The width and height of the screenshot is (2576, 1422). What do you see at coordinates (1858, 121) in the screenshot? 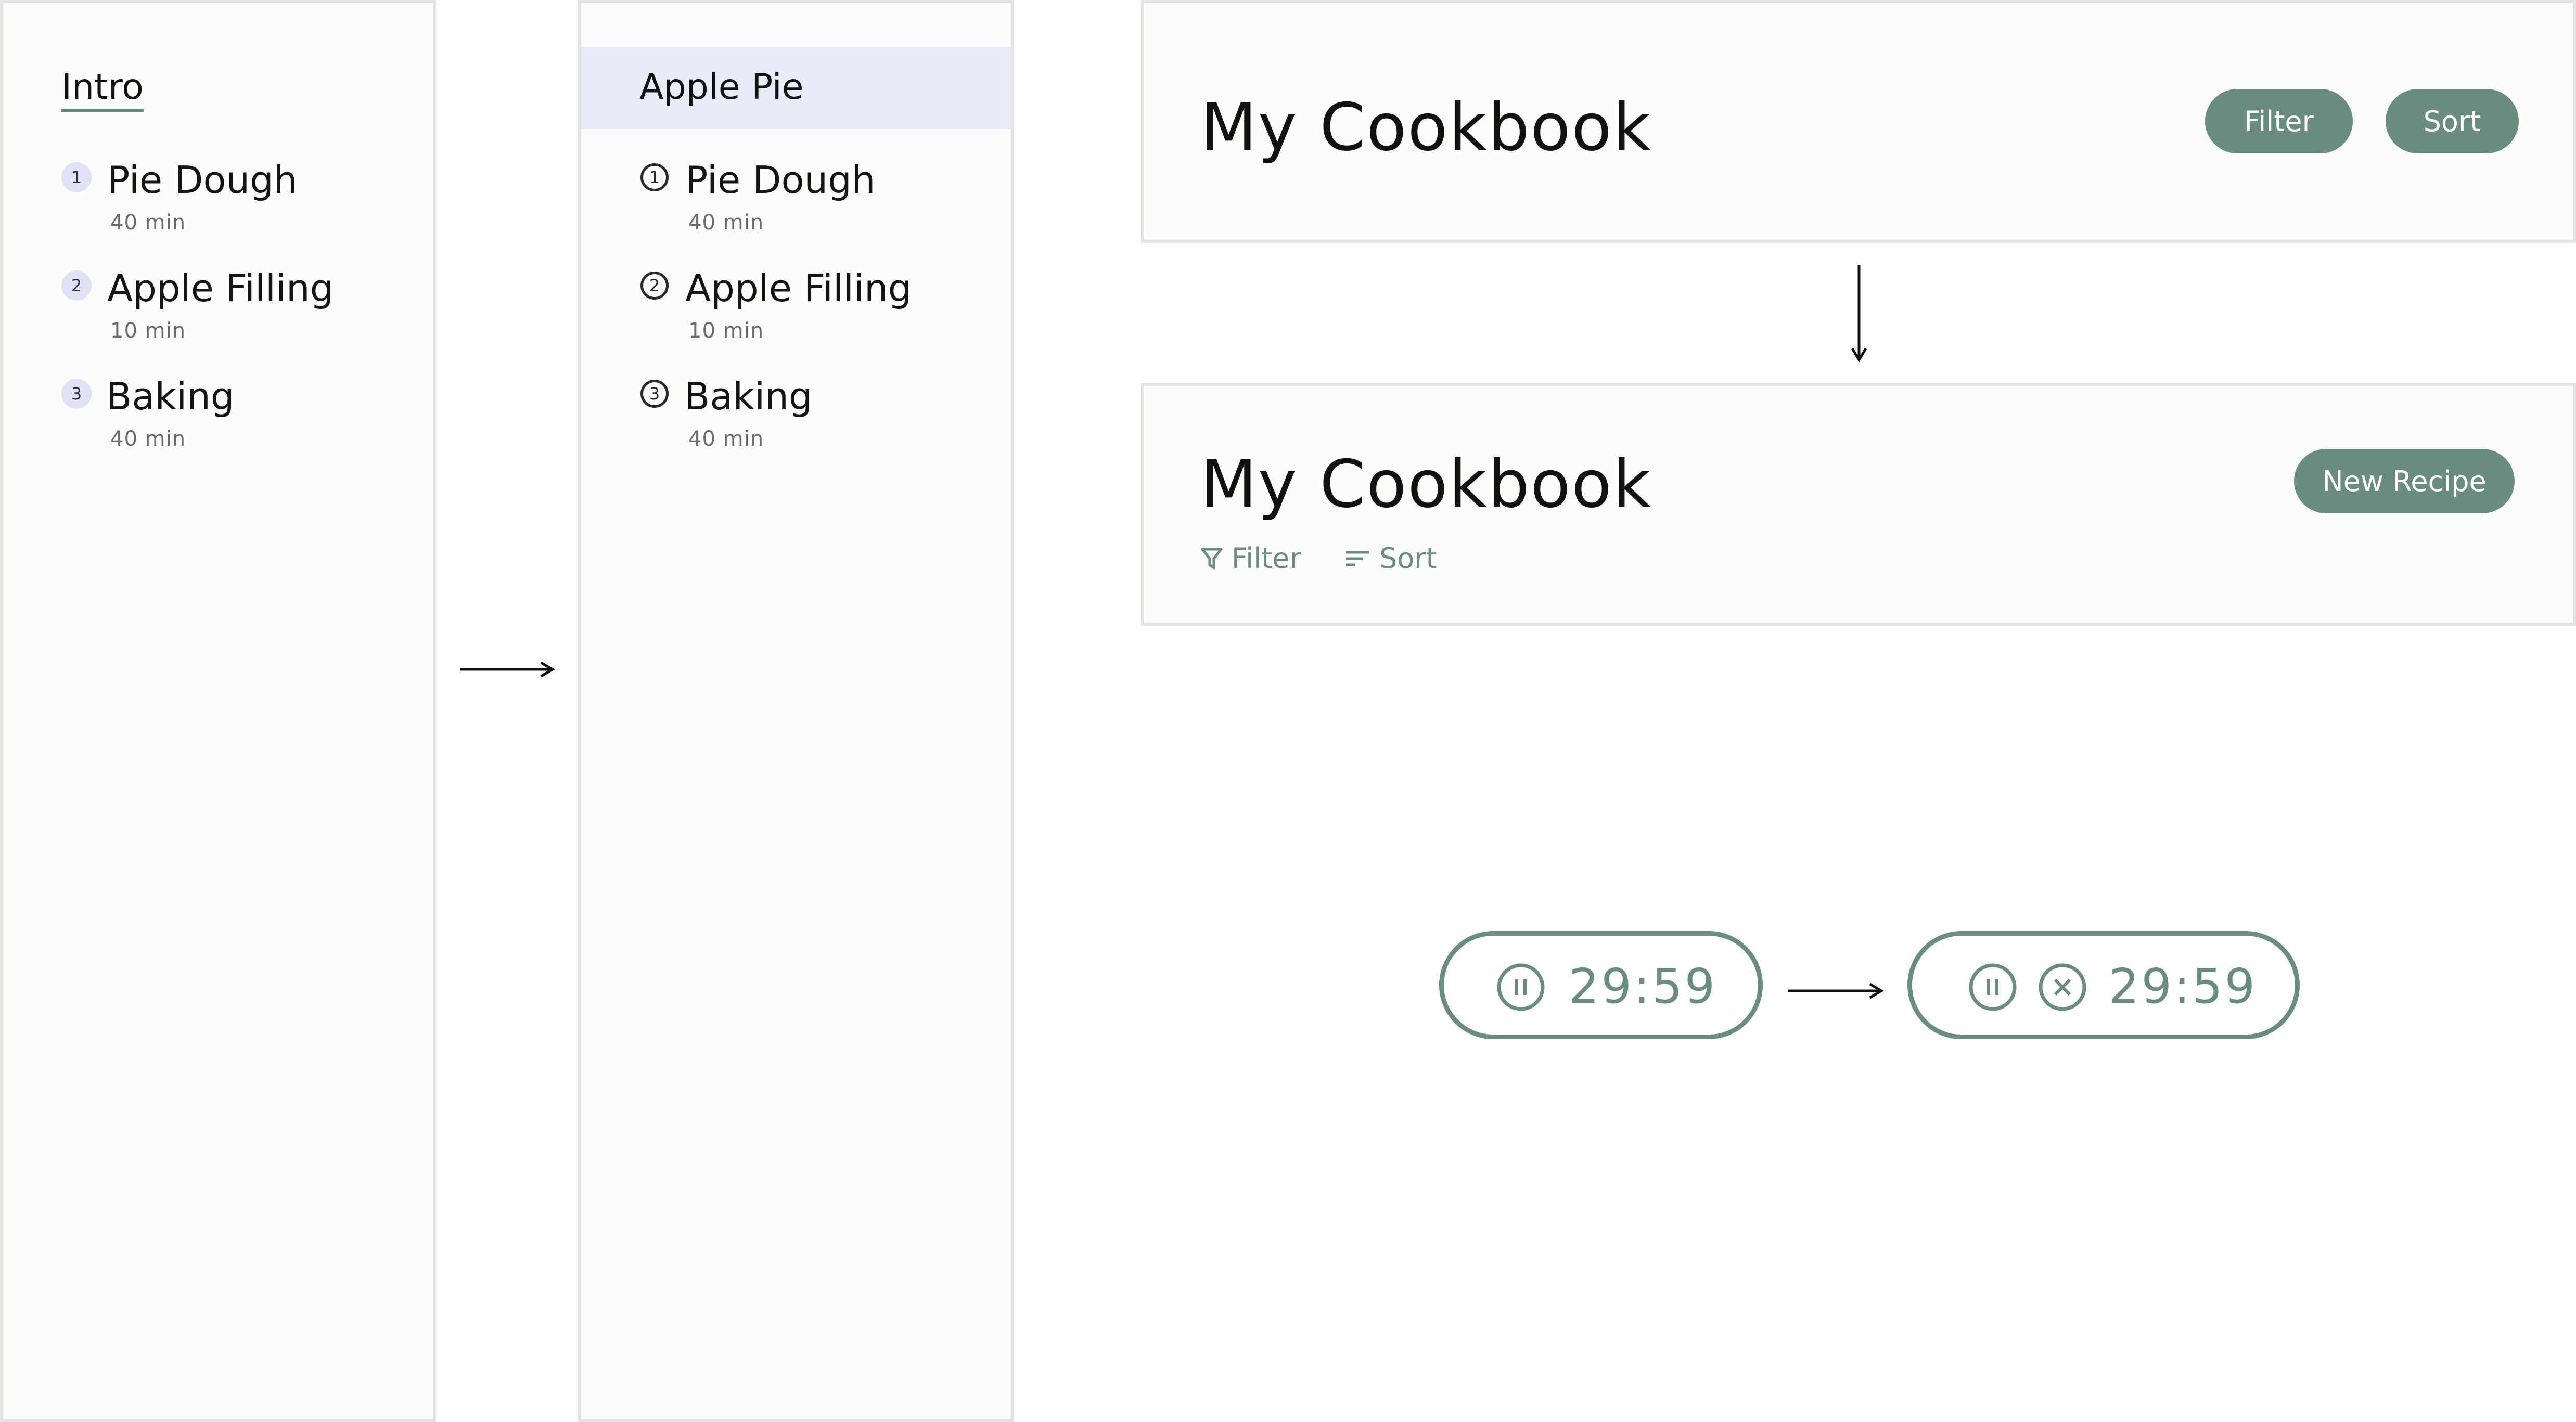
I see `header-before: My Cookbook Filter Sort` at bounding box center [1858, 121].